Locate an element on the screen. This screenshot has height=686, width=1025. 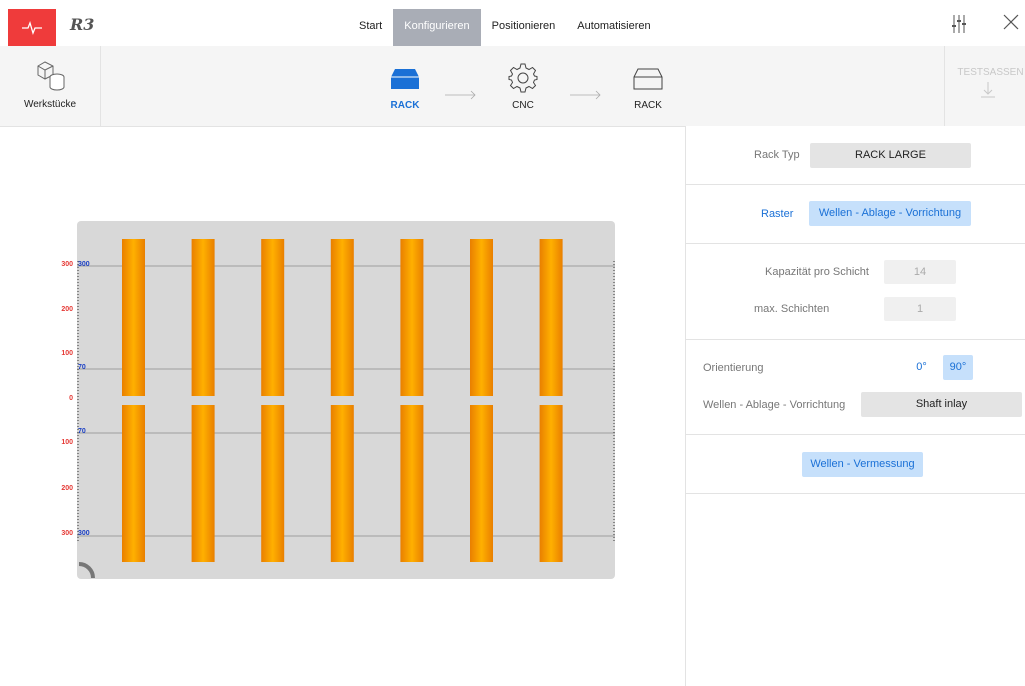
workpieces-label: Werkstücke is located at coordinates (50, 104).